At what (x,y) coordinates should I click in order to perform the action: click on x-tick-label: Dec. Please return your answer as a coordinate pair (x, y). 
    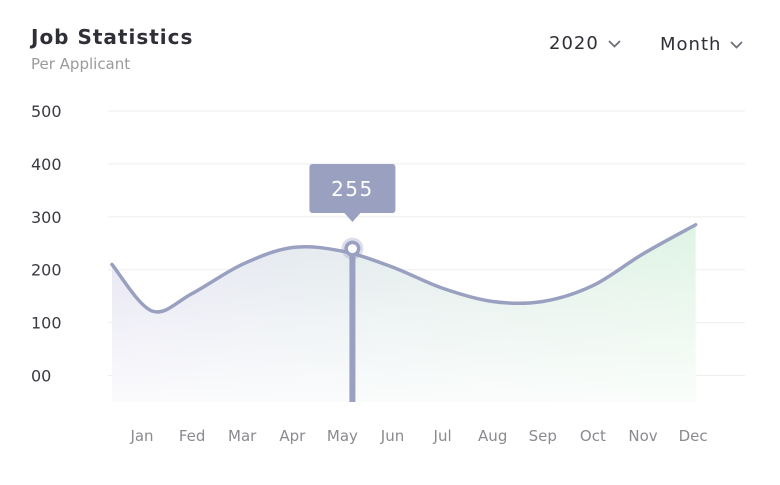
    Looking at the image, I should click on (693, 436).